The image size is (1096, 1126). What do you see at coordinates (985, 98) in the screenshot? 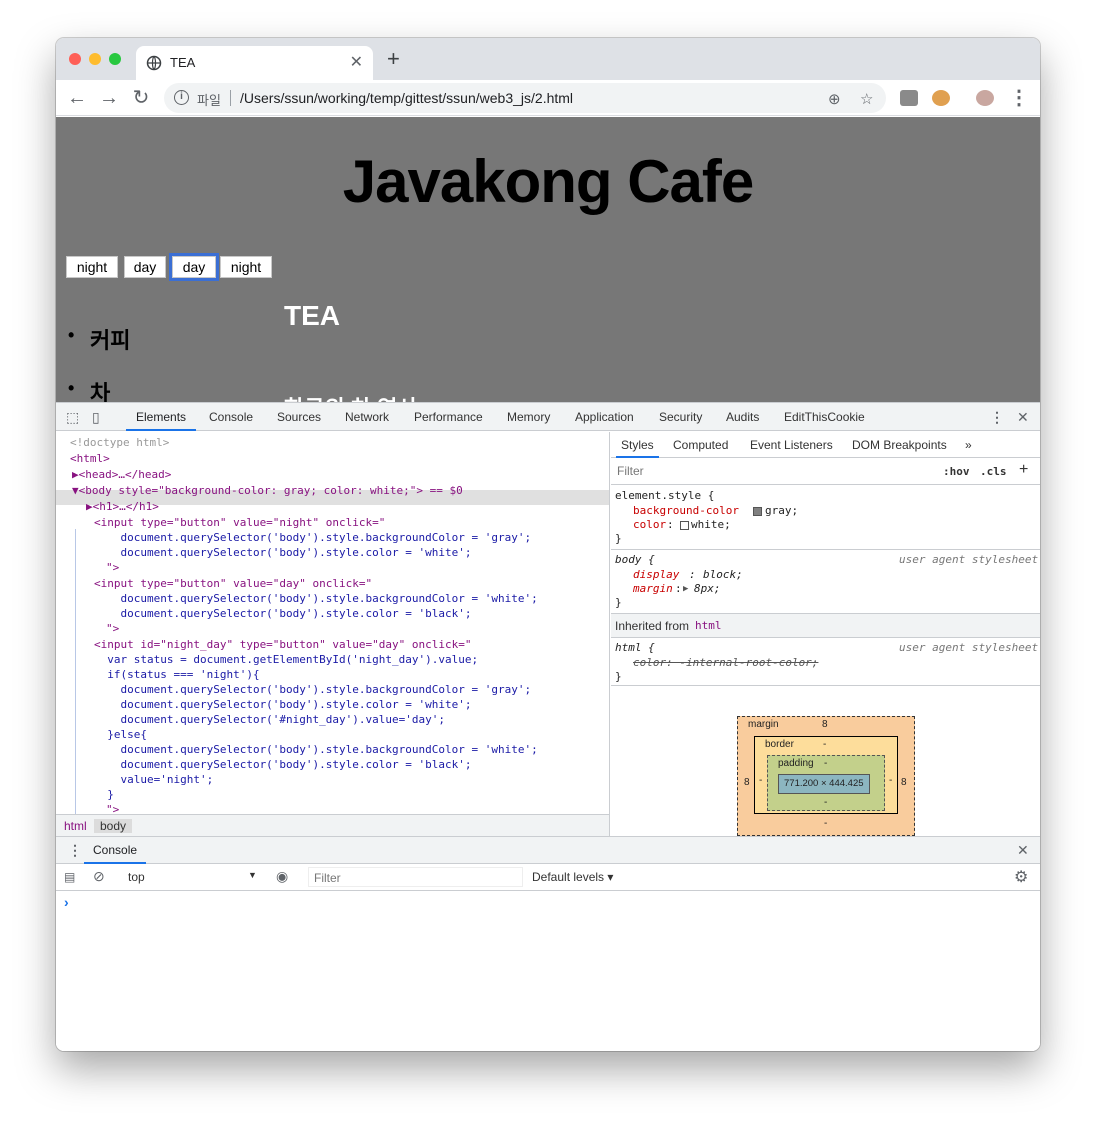
I see `profile-avatar` at bounding box center [985, 98].